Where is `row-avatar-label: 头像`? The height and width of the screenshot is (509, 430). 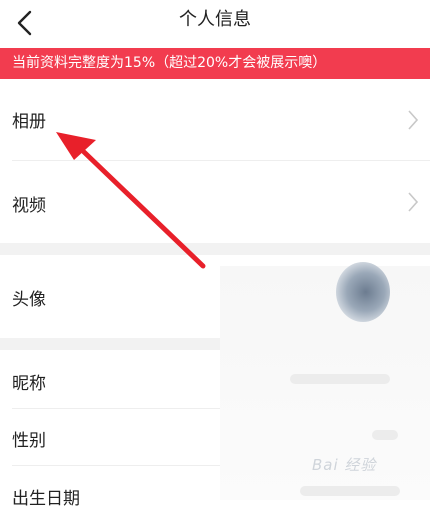
row-avatar-label: 头像 is located at coordinates (29, 300).